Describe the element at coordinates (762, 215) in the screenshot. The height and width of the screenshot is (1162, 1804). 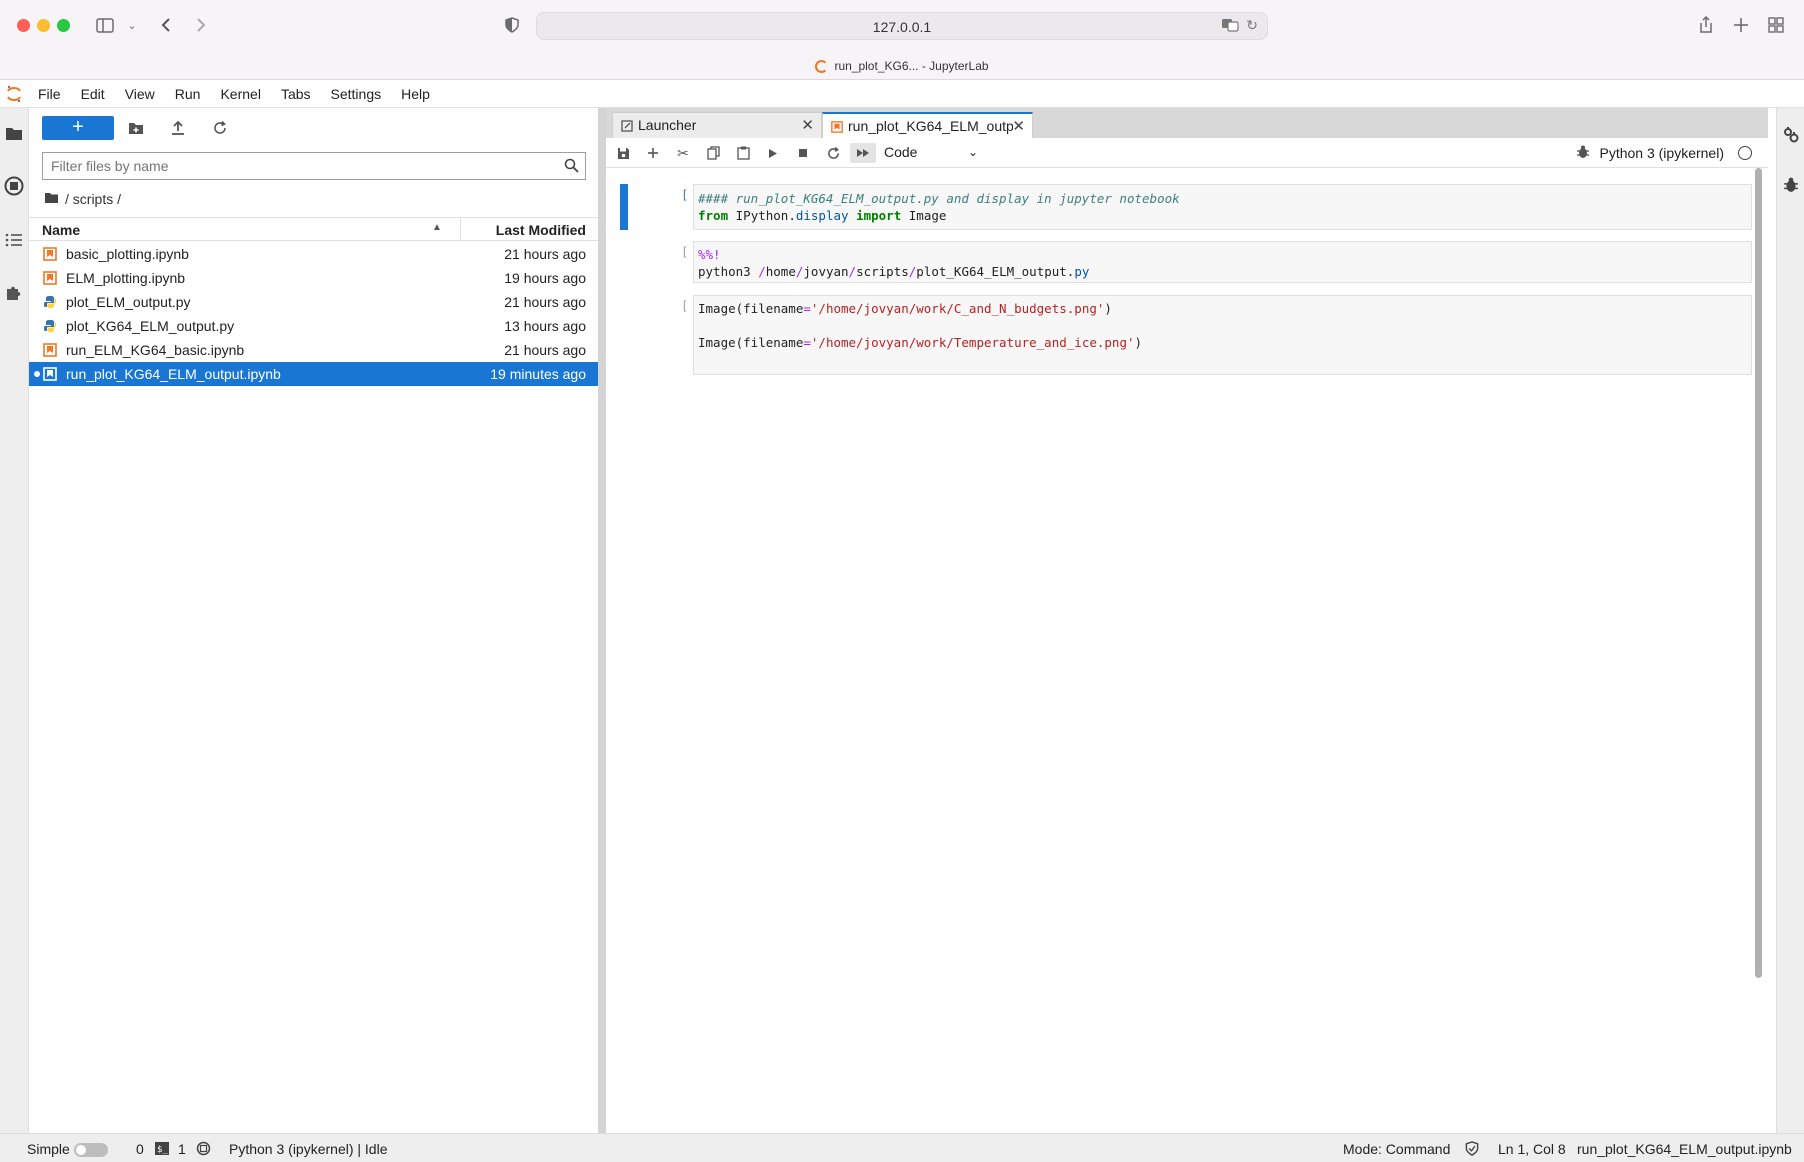
I see `code-token: IPython` at that location.